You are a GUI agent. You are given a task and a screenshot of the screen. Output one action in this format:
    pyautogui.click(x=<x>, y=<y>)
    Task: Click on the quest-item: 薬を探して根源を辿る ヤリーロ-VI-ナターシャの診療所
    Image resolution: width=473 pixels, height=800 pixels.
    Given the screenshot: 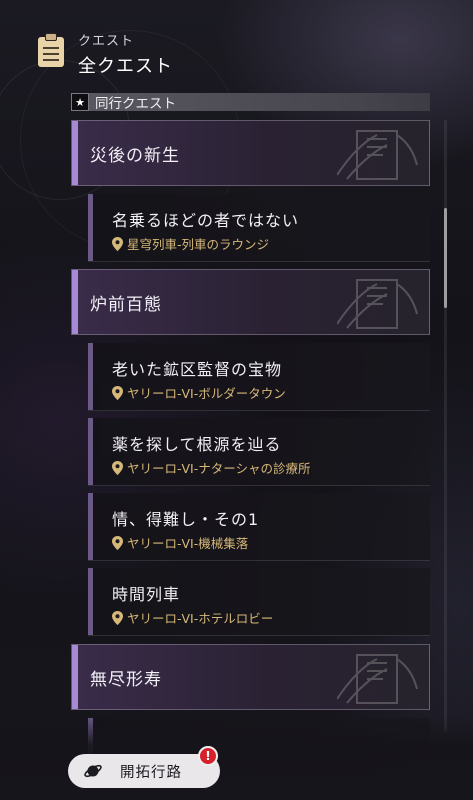 What is the action you would take?
    pyautogui.click(x=259, y=452)
    